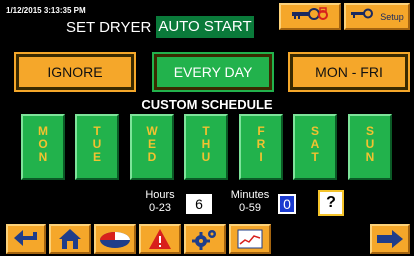  Describe the element at coordinates (46, 10) in the screenshot. I see `timestamp: 1/12/2015 3:13:35 PM` at that location.